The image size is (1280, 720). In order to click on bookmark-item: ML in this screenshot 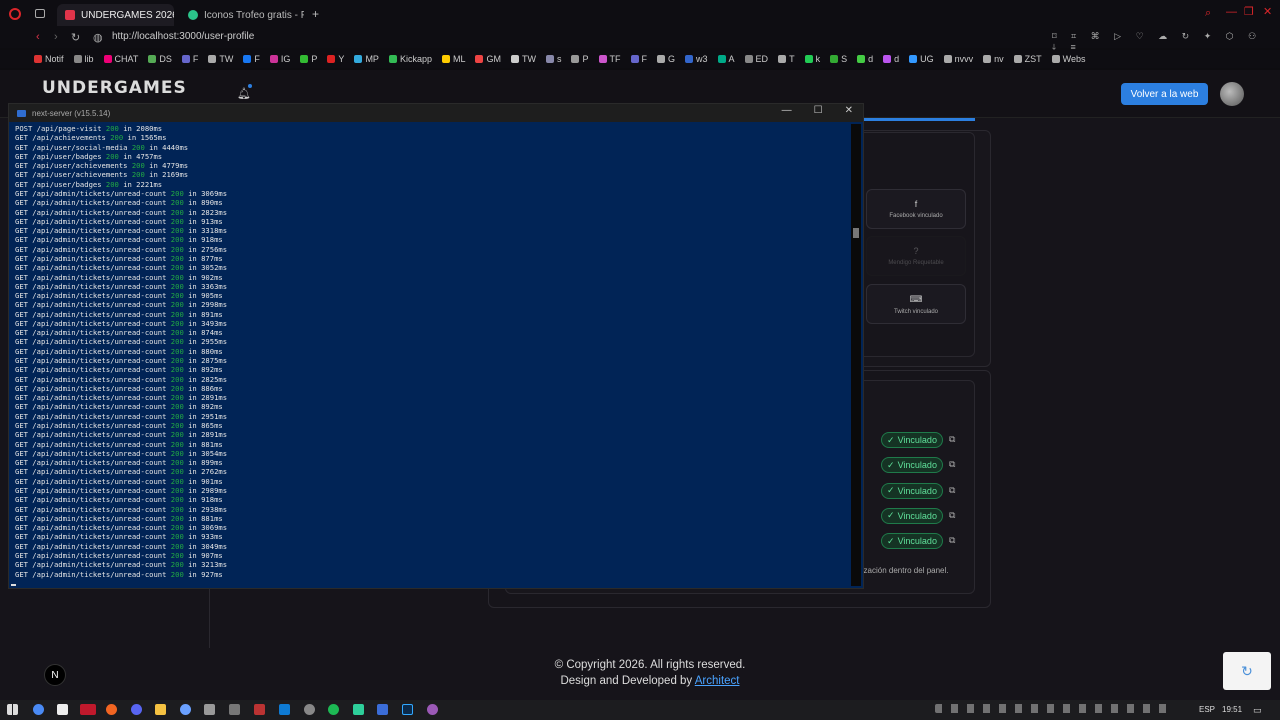, I will do `click(453, 59)`.